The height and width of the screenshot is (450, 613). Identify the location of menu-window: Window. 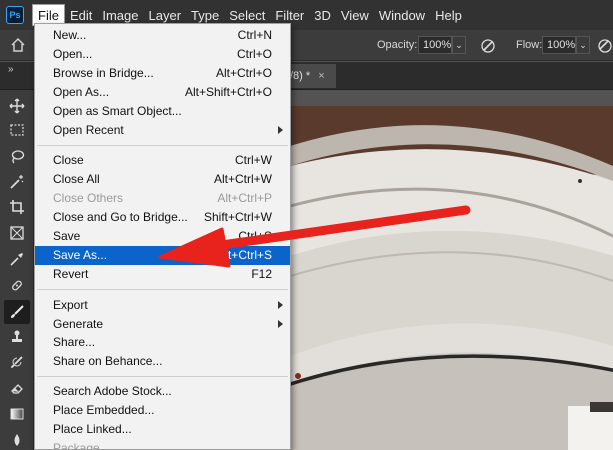
(402, 15).